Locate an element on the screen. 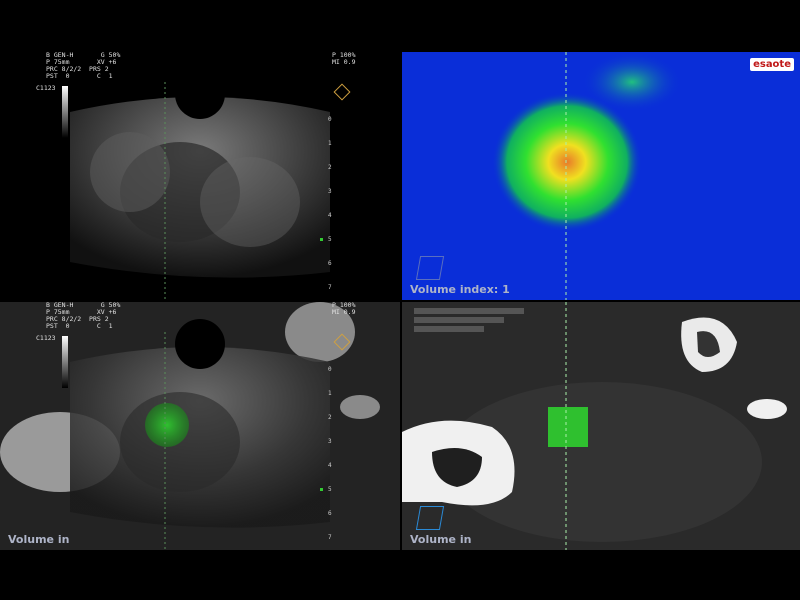 The height and width of the screenshot is (600, 800). esaote-logo-icon: esaote is located at coordinates (772, 64).